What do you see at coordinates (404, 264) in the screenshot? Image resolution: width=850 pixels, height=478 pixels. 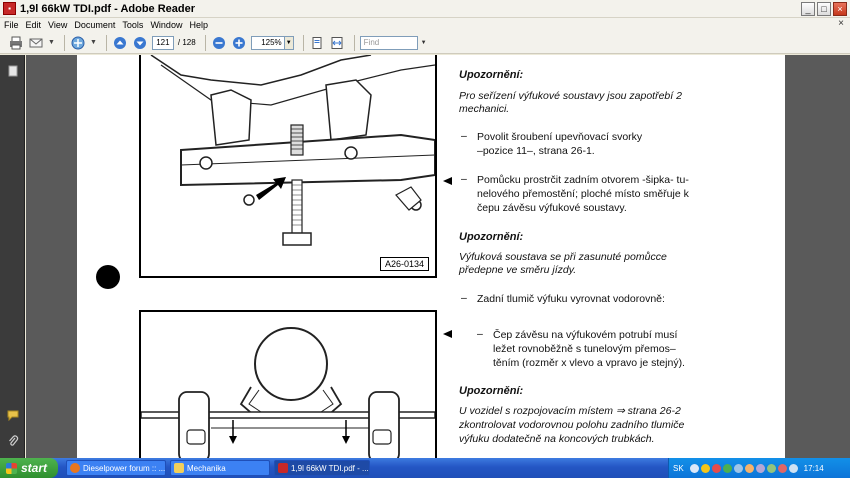 I see `figure-top-label: A26-0134` at bounding box center [404, 264].